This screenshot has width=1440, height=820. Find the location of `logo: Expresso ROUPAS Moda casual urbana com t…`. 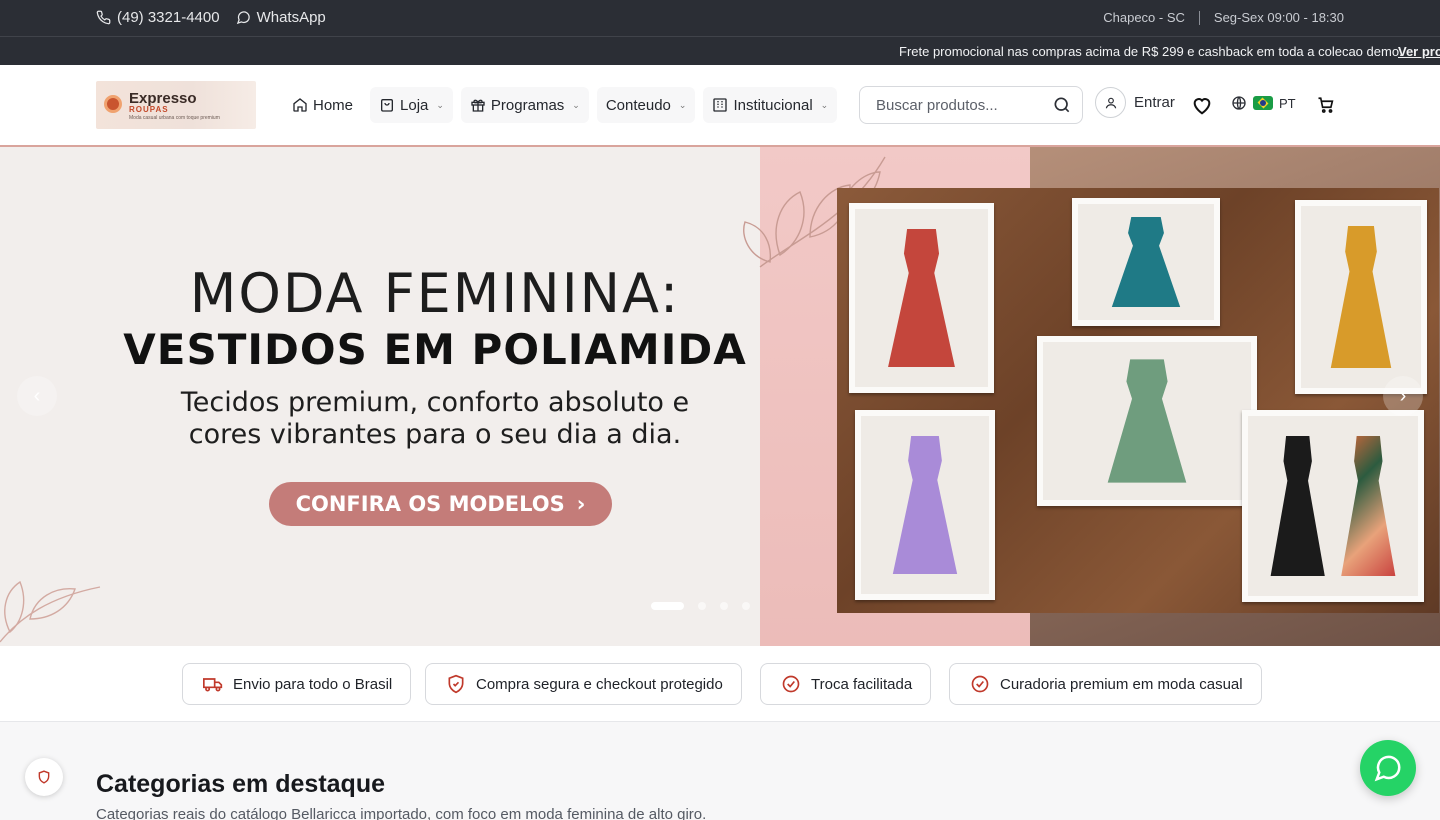

logo: Expresso ROUPAS Moda casual urbana com t… is located at coordinates (176, 105).